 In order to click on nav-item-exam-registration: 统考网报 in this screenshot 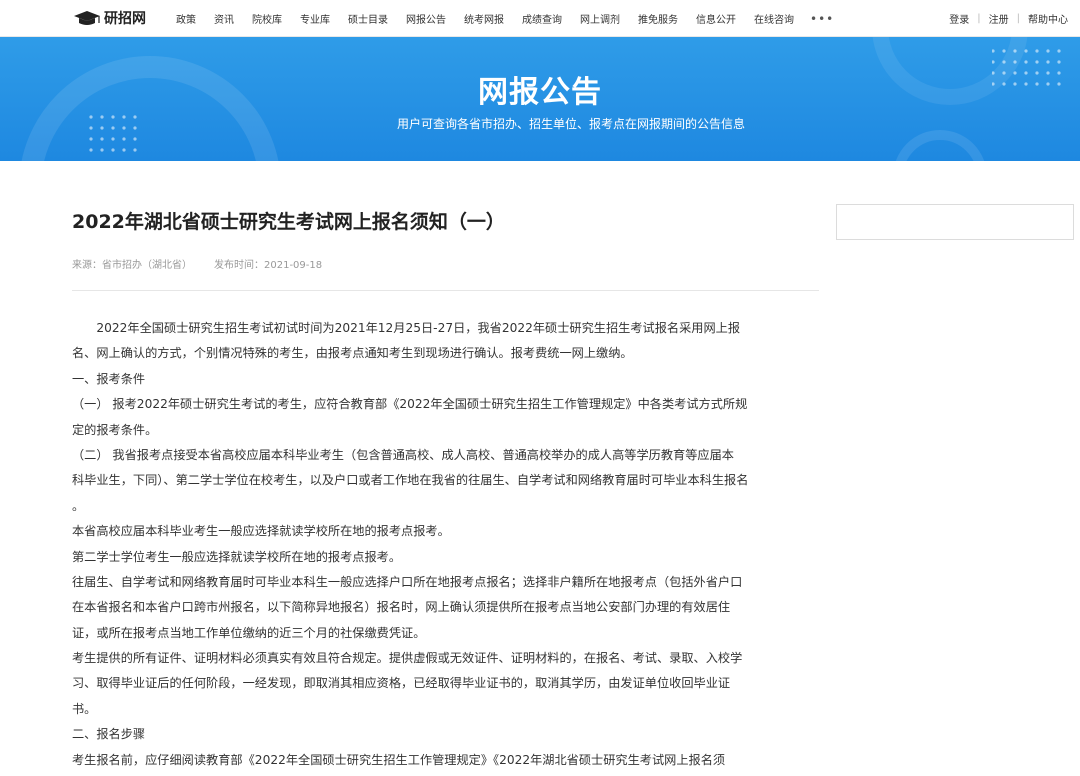, I will do `click(484, 18)`.